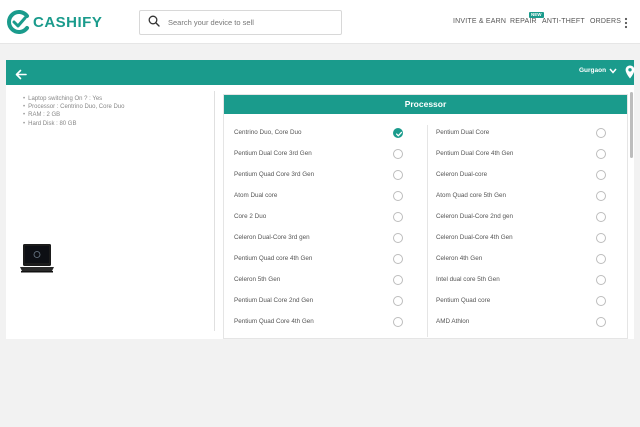 This screenshot has height=427, width=640. What do you see at coordinates (425, 104) in the screenshot?
I see `question-title: Processor` at bounding box center [425, 104].